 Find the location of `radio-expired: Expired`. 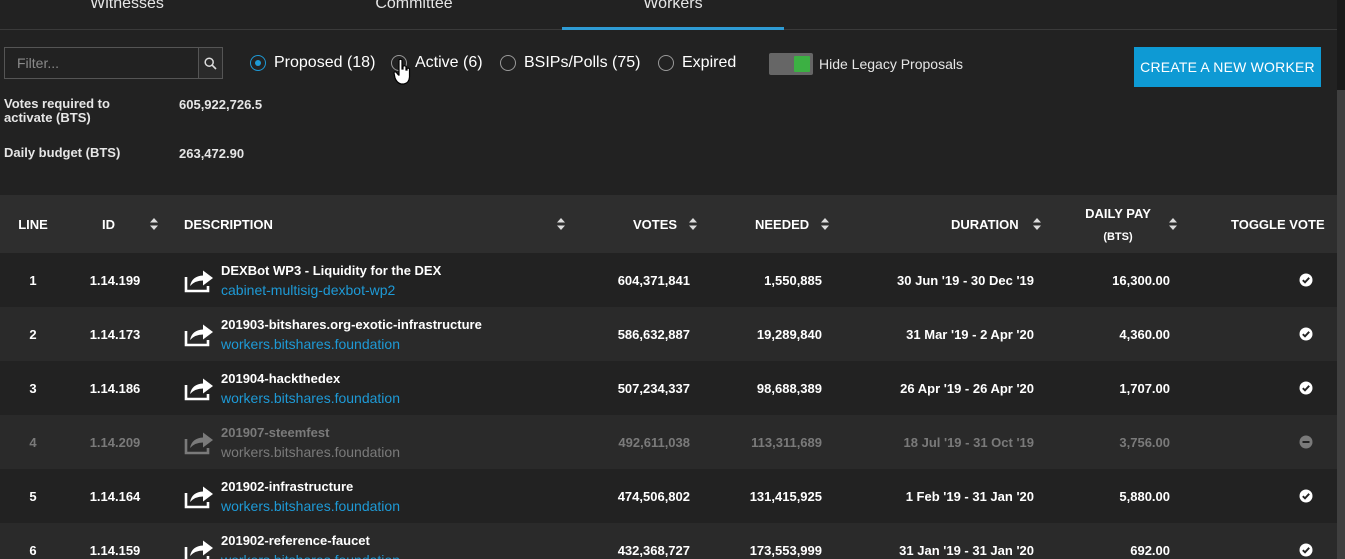

radio-expired: Expired is located at coordinates (697, 63).